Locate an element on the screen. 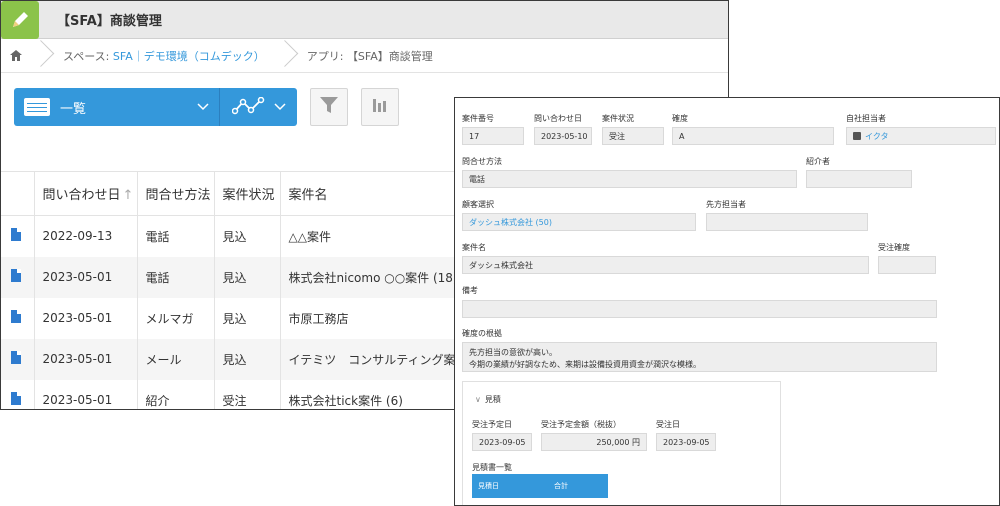  user-icon is located at coordinates (857, 136).